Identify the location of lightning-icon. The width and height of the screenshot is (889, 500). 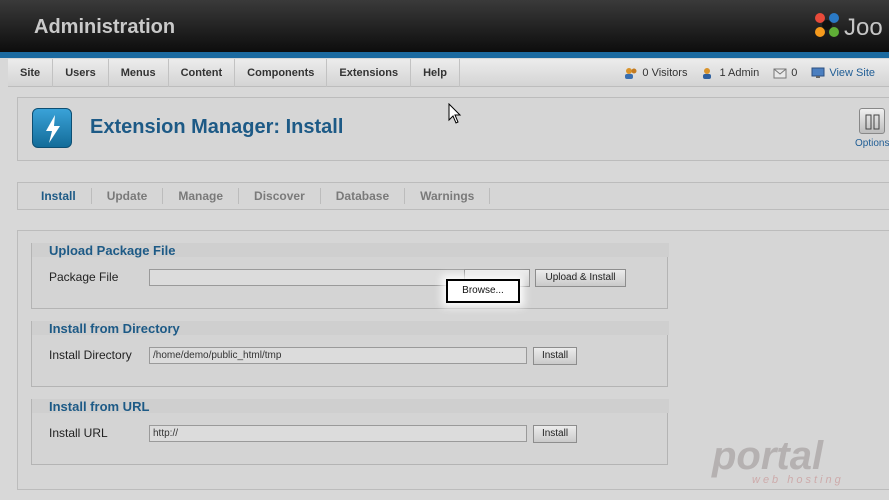
(53, 129).